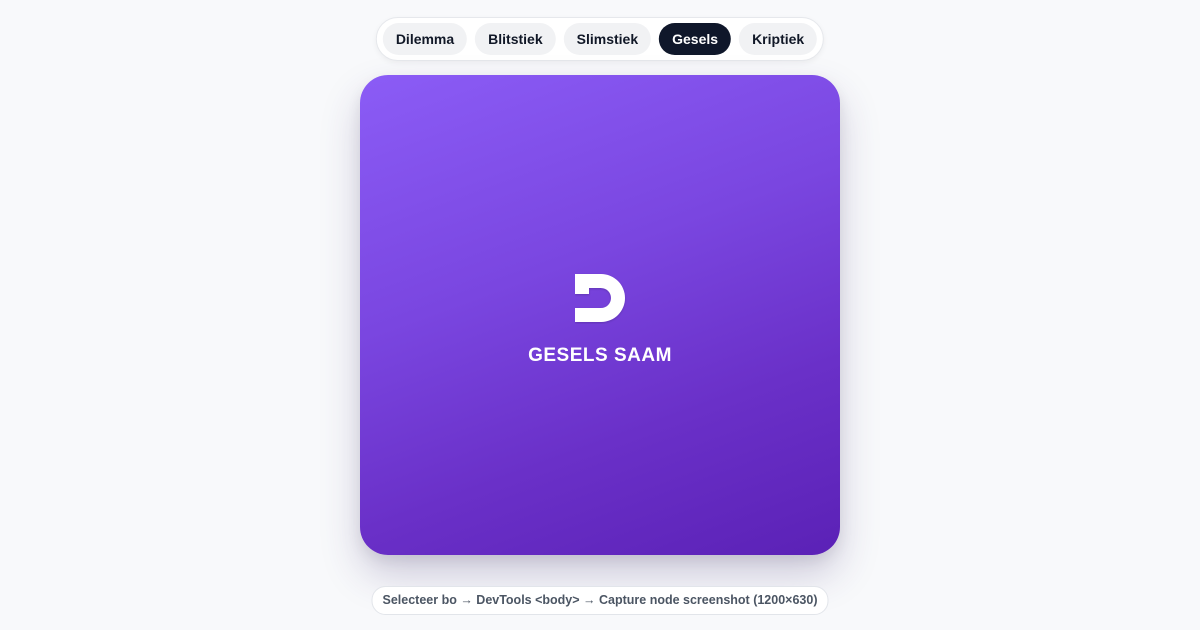 The height and width of the screenshot is (630, 1200). Describe the element at coordinates (607, 39) in the screenshot. I see `tab-slimstiek: Slimstiek` at that location.